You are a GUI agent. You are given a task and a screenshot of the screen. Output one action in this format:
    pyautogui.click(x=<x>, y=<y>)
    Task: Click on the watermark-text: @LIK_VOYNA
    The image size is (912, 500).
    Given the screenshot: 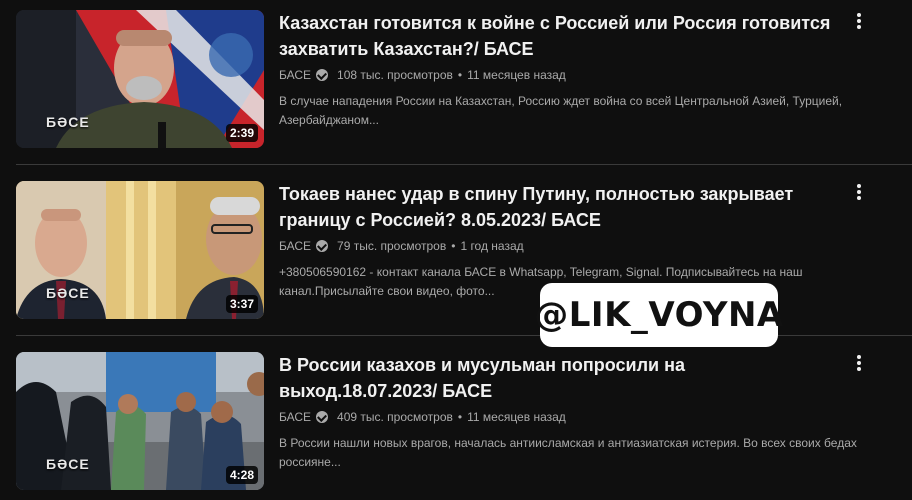 What is the action you would take?
    pyautogui.click(x=659, y=315)
    